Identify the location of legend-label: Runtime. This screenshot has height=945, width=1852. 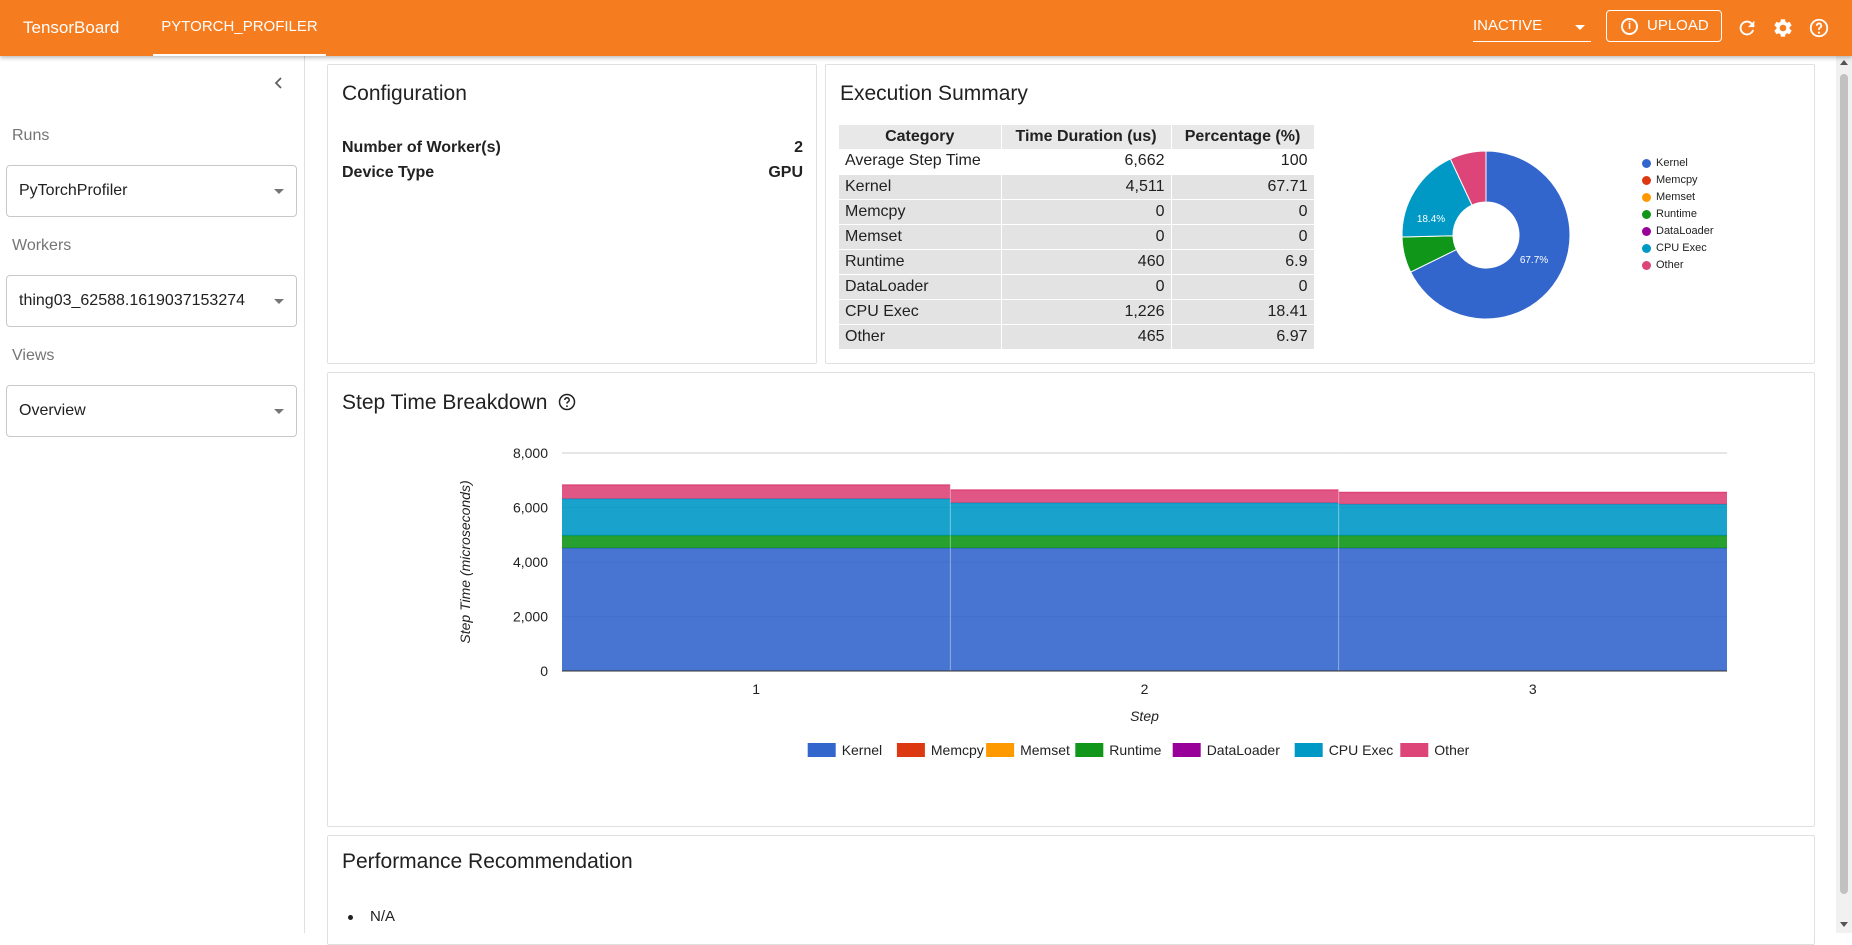
(1676, 214).